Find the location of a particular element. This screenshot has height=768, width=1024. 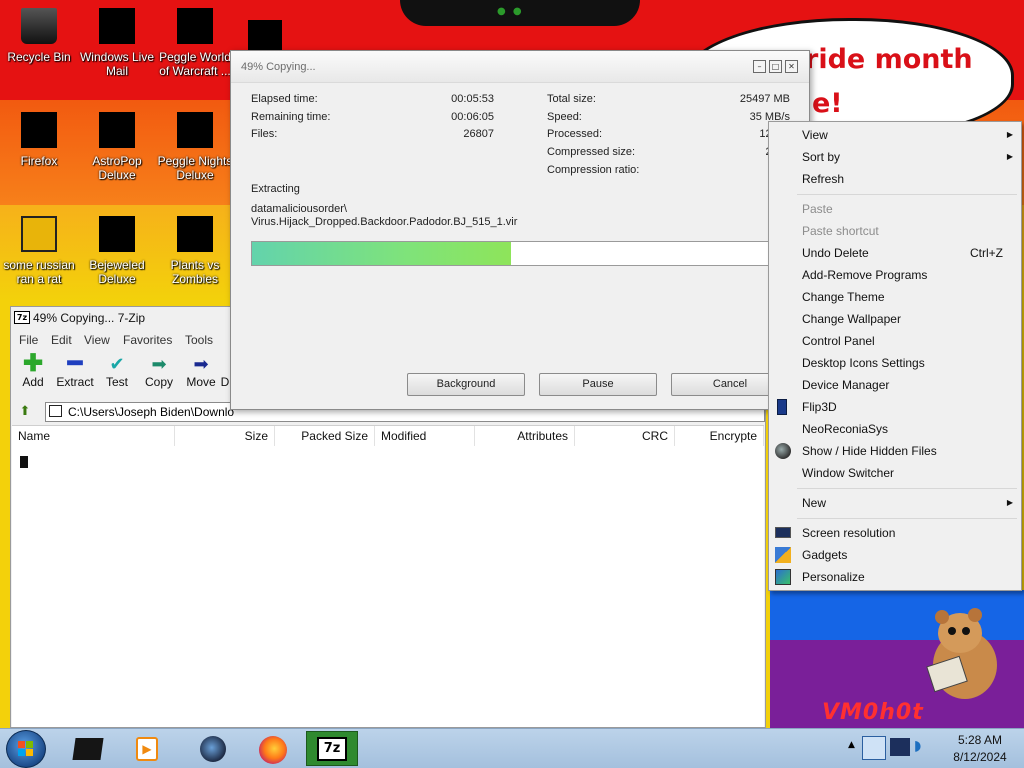

copy-dialog-titlebar: 49% Copying... – □ ✕ is located at coordinates (520, 67).